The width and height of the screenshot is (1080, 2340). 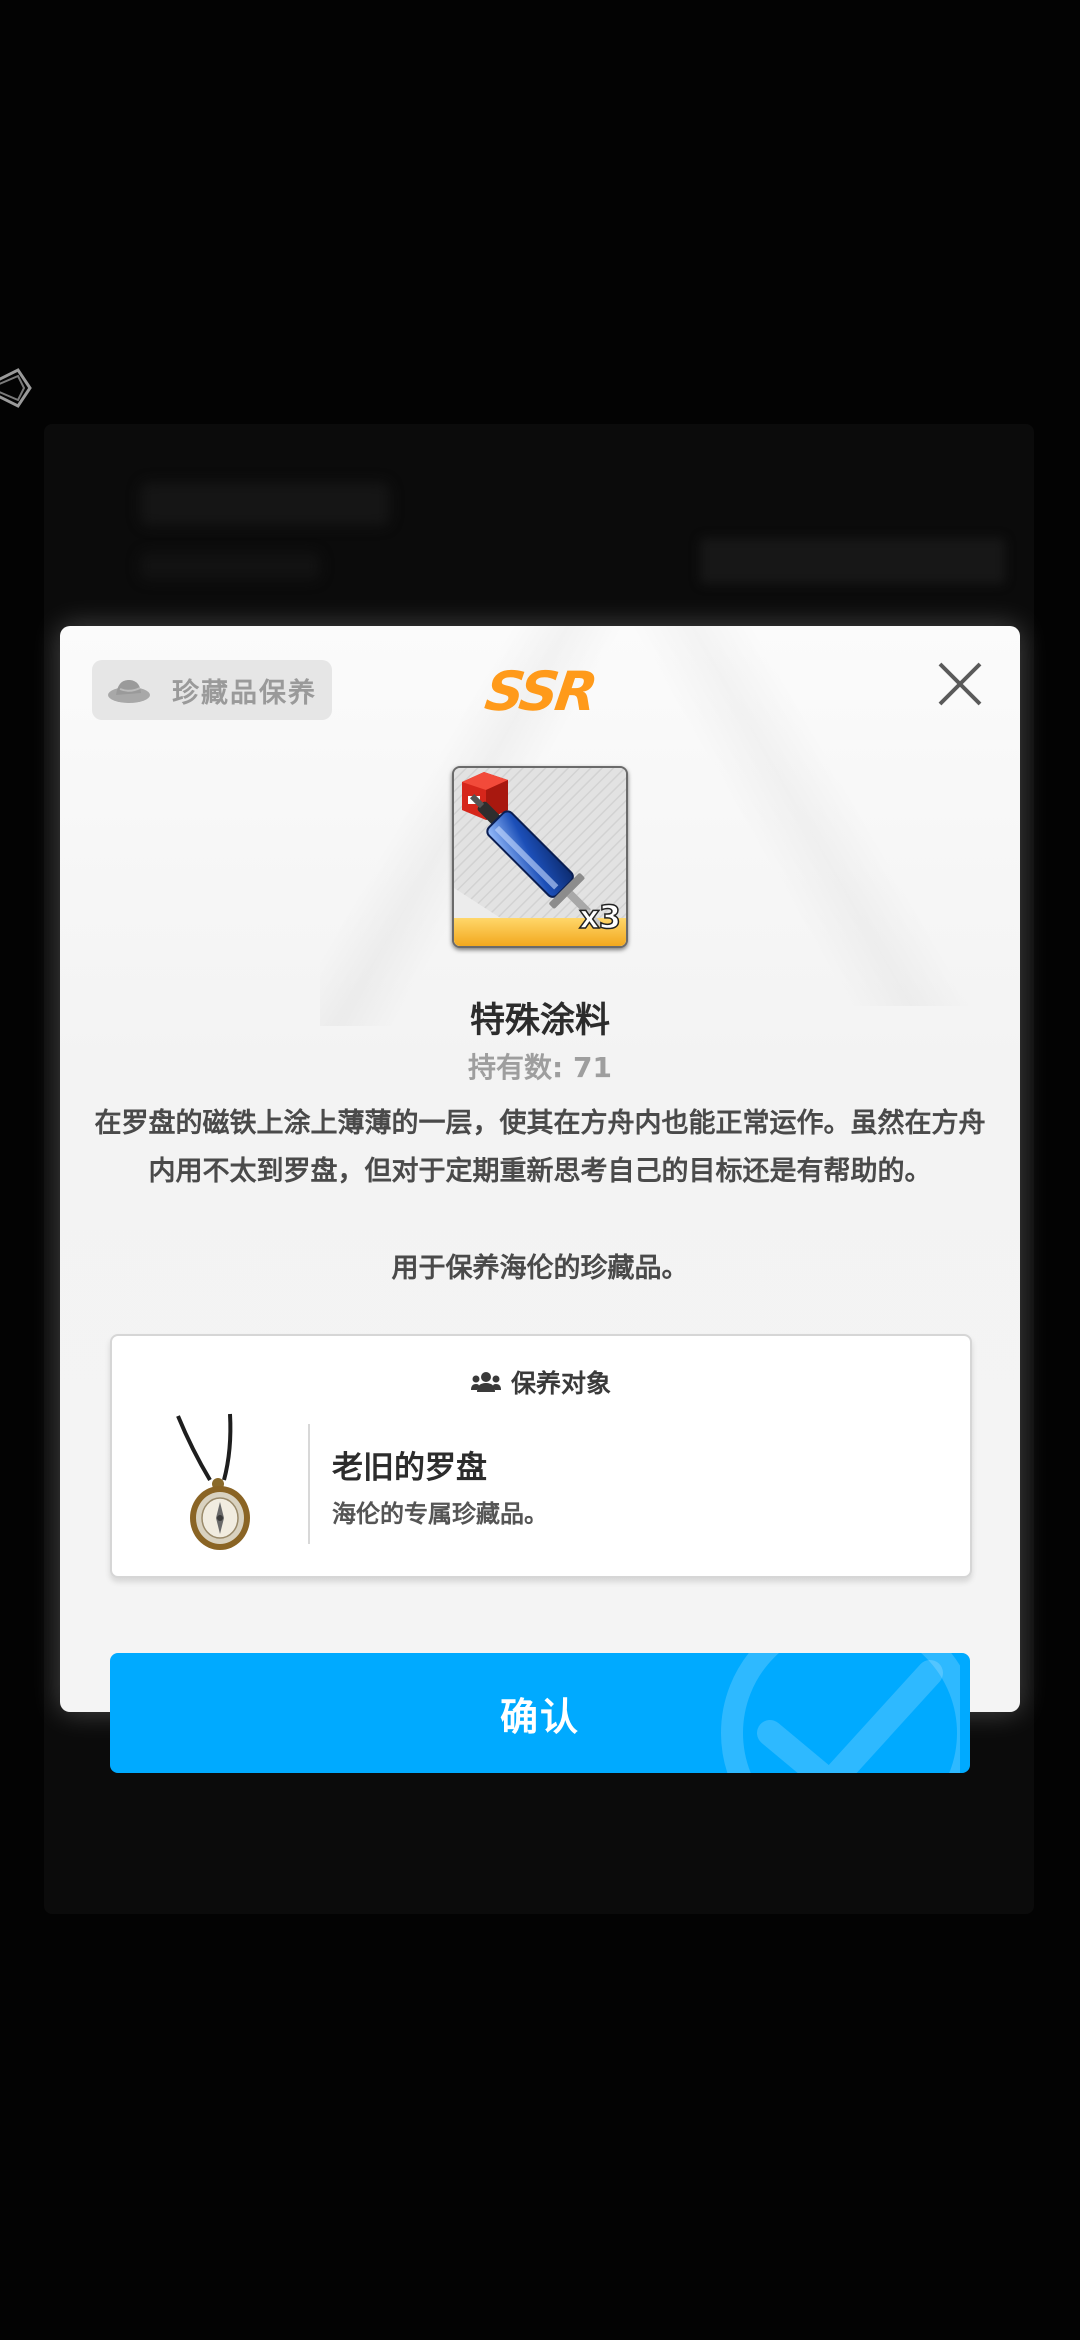 I want to click on item-name: 特殊涂料, so click(x=539, y=1021).